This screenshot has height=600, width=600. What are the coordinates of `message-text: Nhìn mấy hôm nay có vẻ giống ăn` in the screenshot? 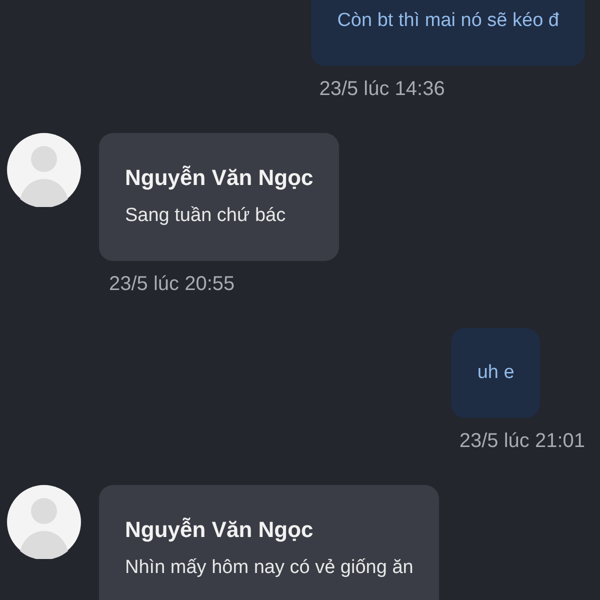 It's located at (269, 568).